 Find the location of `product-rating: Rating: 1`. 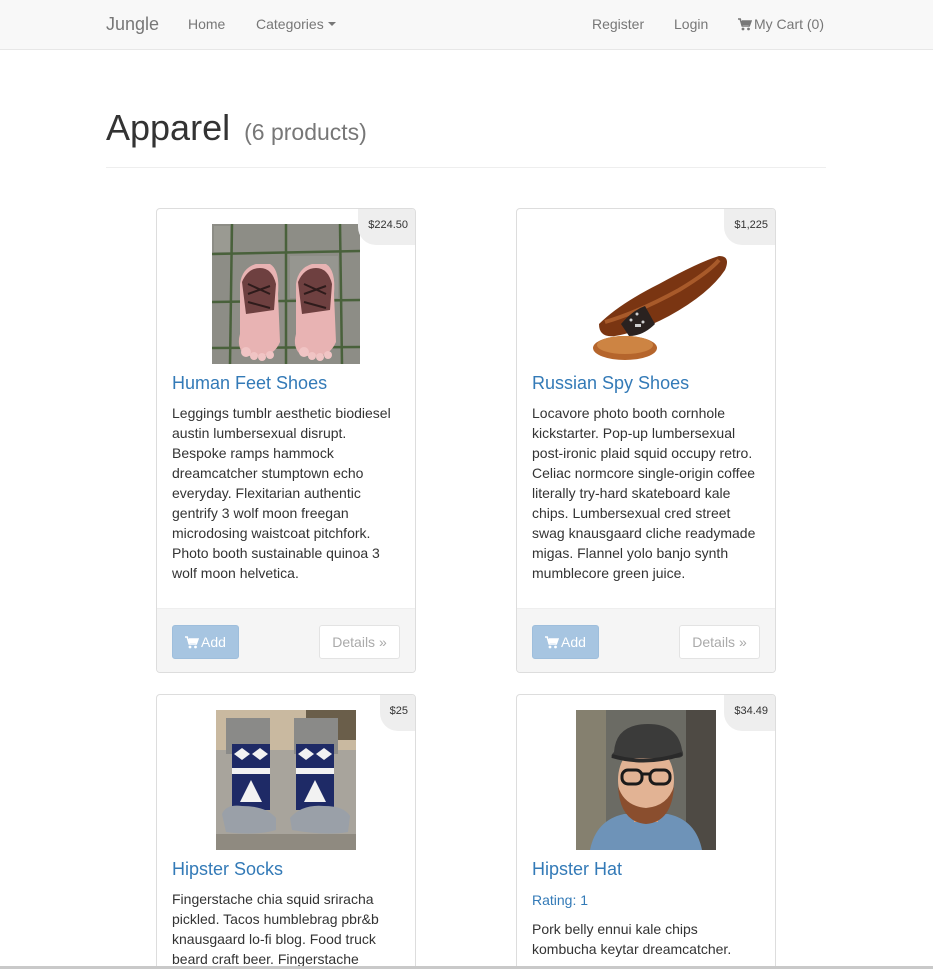

product-rating: Rating: 1 is located at coordinates (560, 900).